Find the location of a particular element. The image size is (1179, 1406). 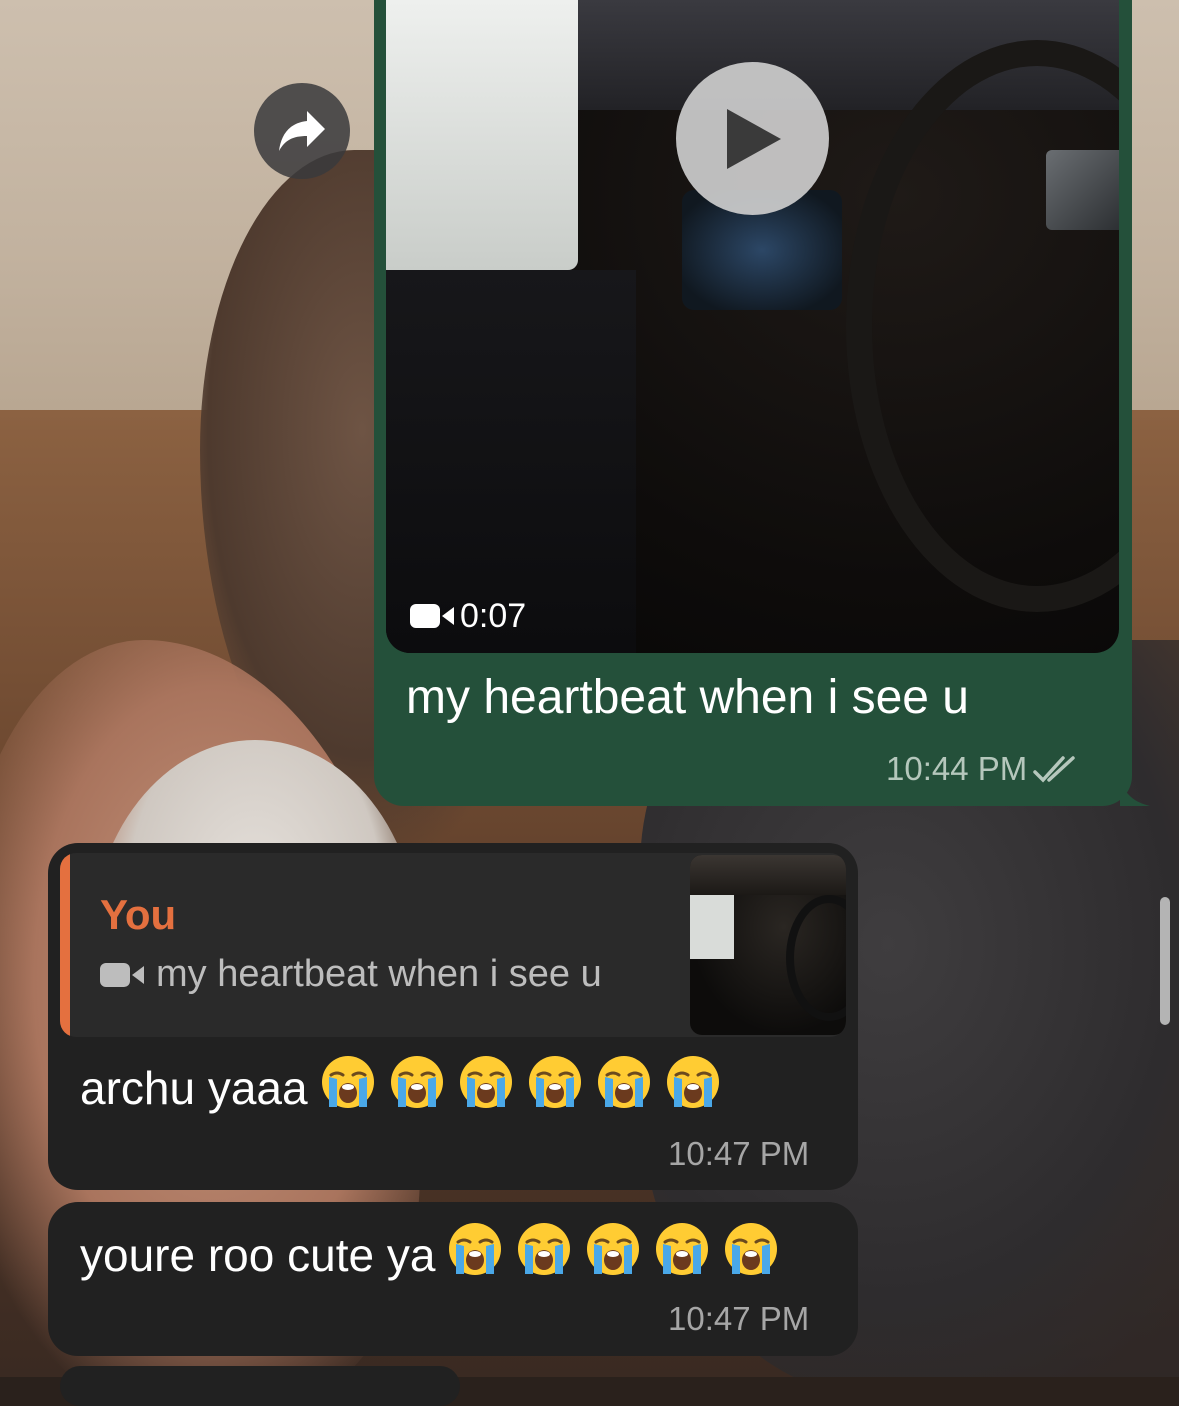

reply-snippet: my heartbeat when i see u is located at coordinates (379, 974).